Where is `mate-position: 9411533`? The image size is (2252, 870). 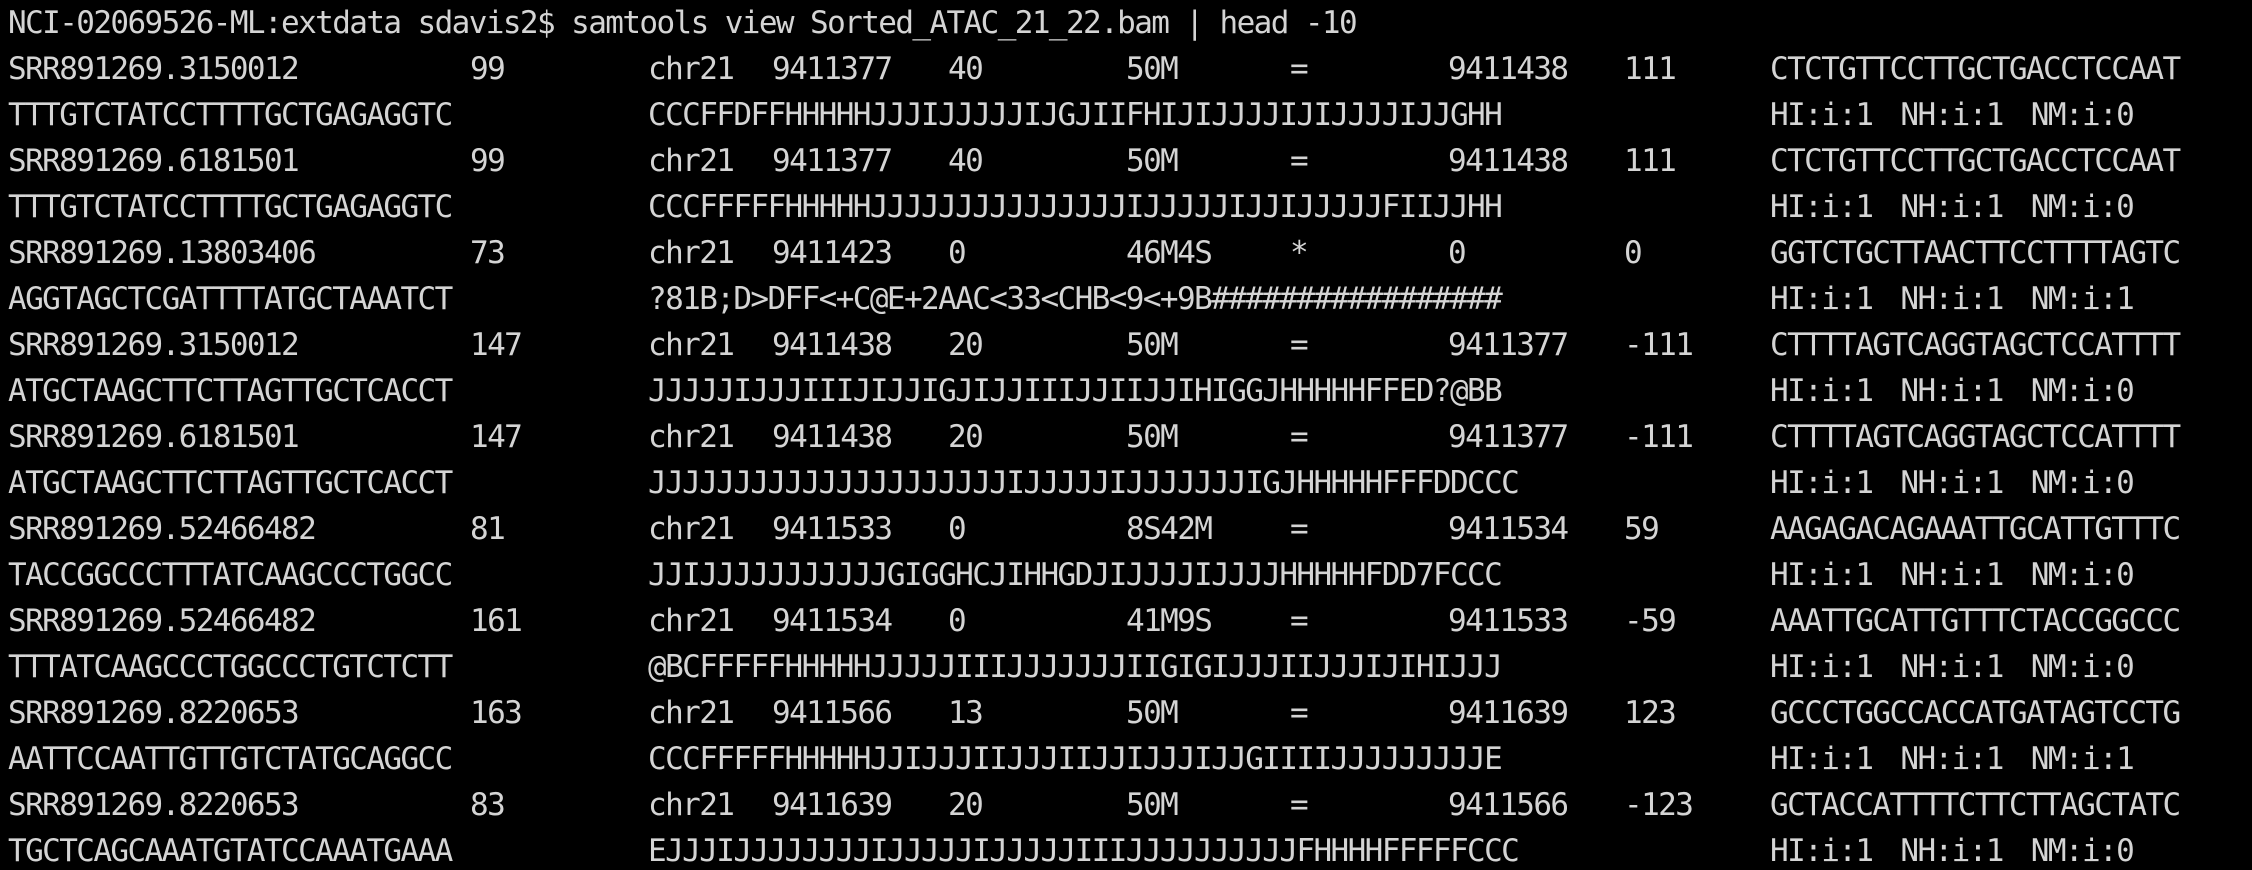 mate-position: 9411533 is located at coordinates (1508, 621).